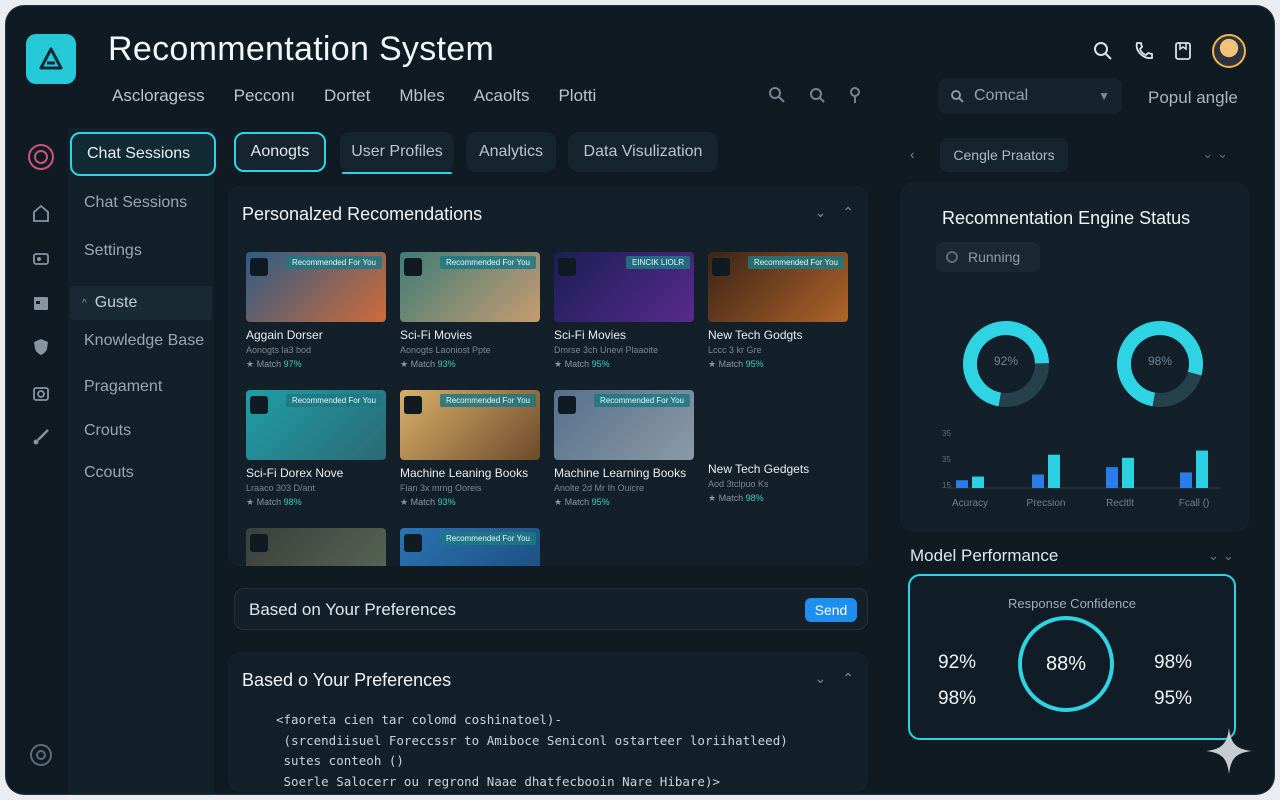 Image resolution: width=1280 pixels, height=800 pixels. What do you see at coordinates (1004, 155) in the screenshot?
I see `engine-chip: Cengle Praators` at bounding box center [1004, 155].